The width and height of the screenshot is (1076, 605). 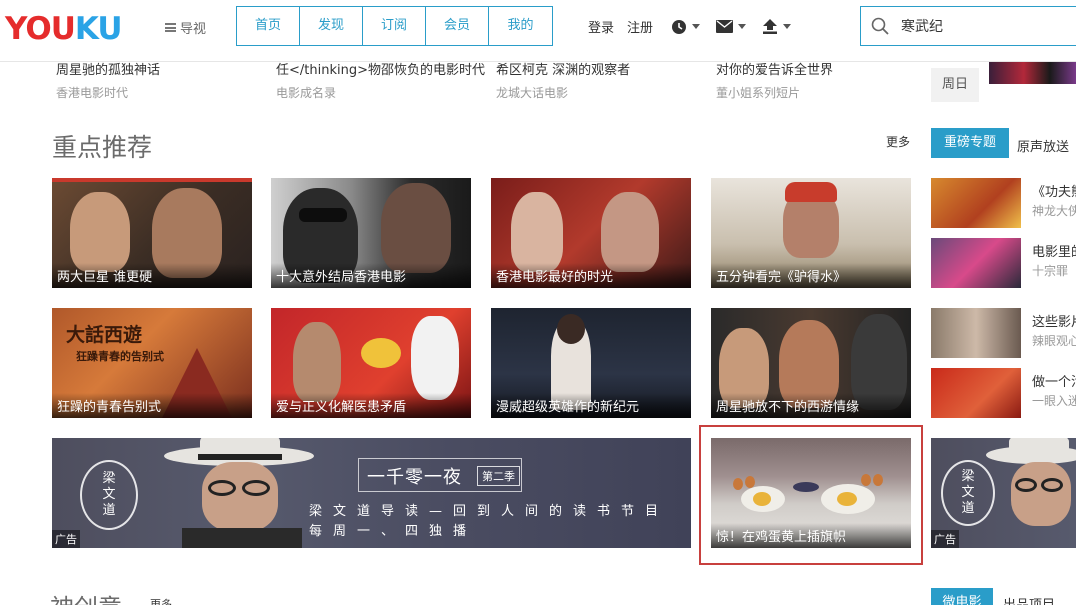 What do you see at coordinates (268, 26) in the screenshot?
I see `nav-tab-home: 首页` at bounding box center [268, 26].